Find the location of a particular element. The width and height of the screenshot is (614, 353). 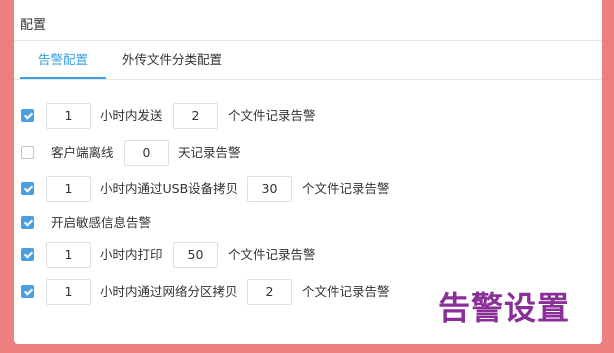

rule-offline-checkbox is located at coordinates (27, 152).